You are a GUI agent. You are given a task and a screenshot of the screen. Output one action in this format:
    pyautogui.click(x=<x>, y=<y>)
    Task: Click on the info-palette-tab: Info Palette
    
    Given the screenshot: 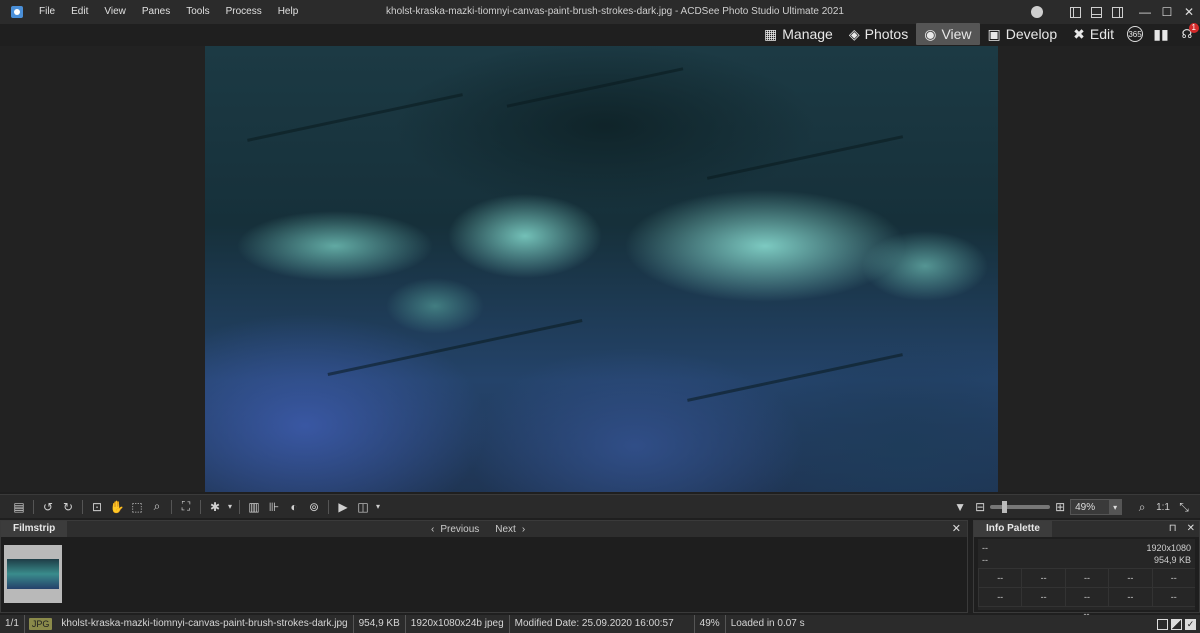 What is the action you would take?
    pyautogui.click(x=1013, y=529)
    